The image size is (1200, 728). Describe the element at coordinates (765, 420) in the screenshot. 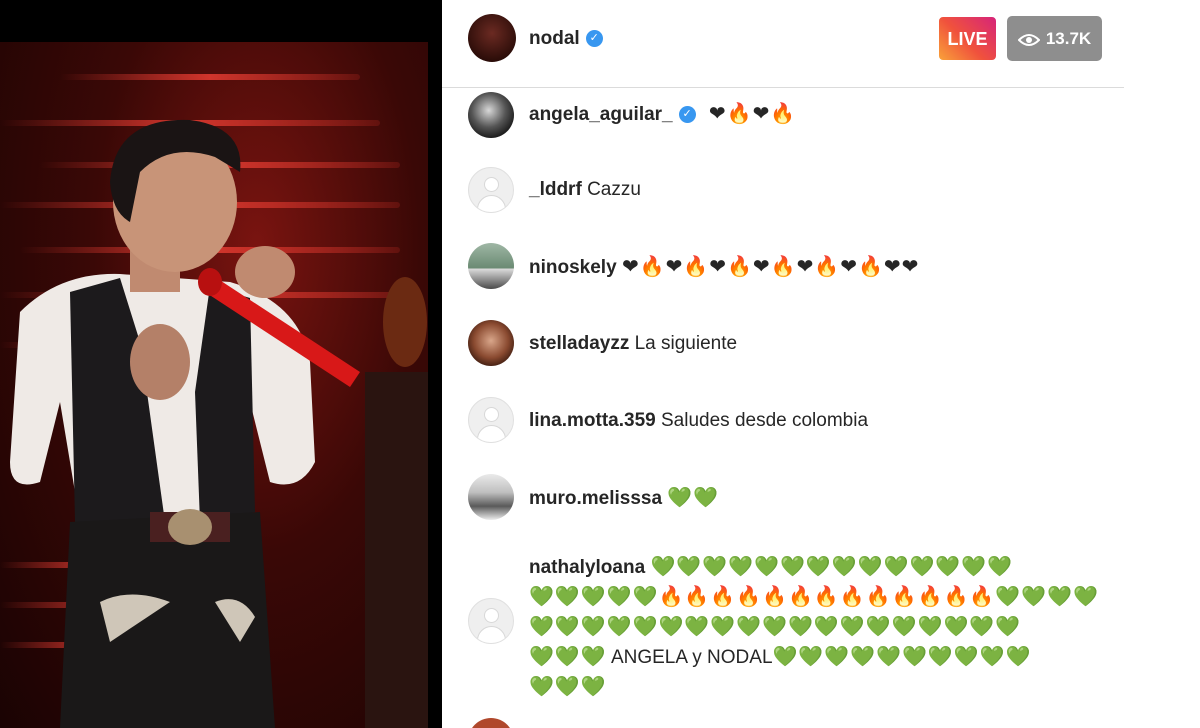

I see `comment-text: Saludes desde colombia` at that location.